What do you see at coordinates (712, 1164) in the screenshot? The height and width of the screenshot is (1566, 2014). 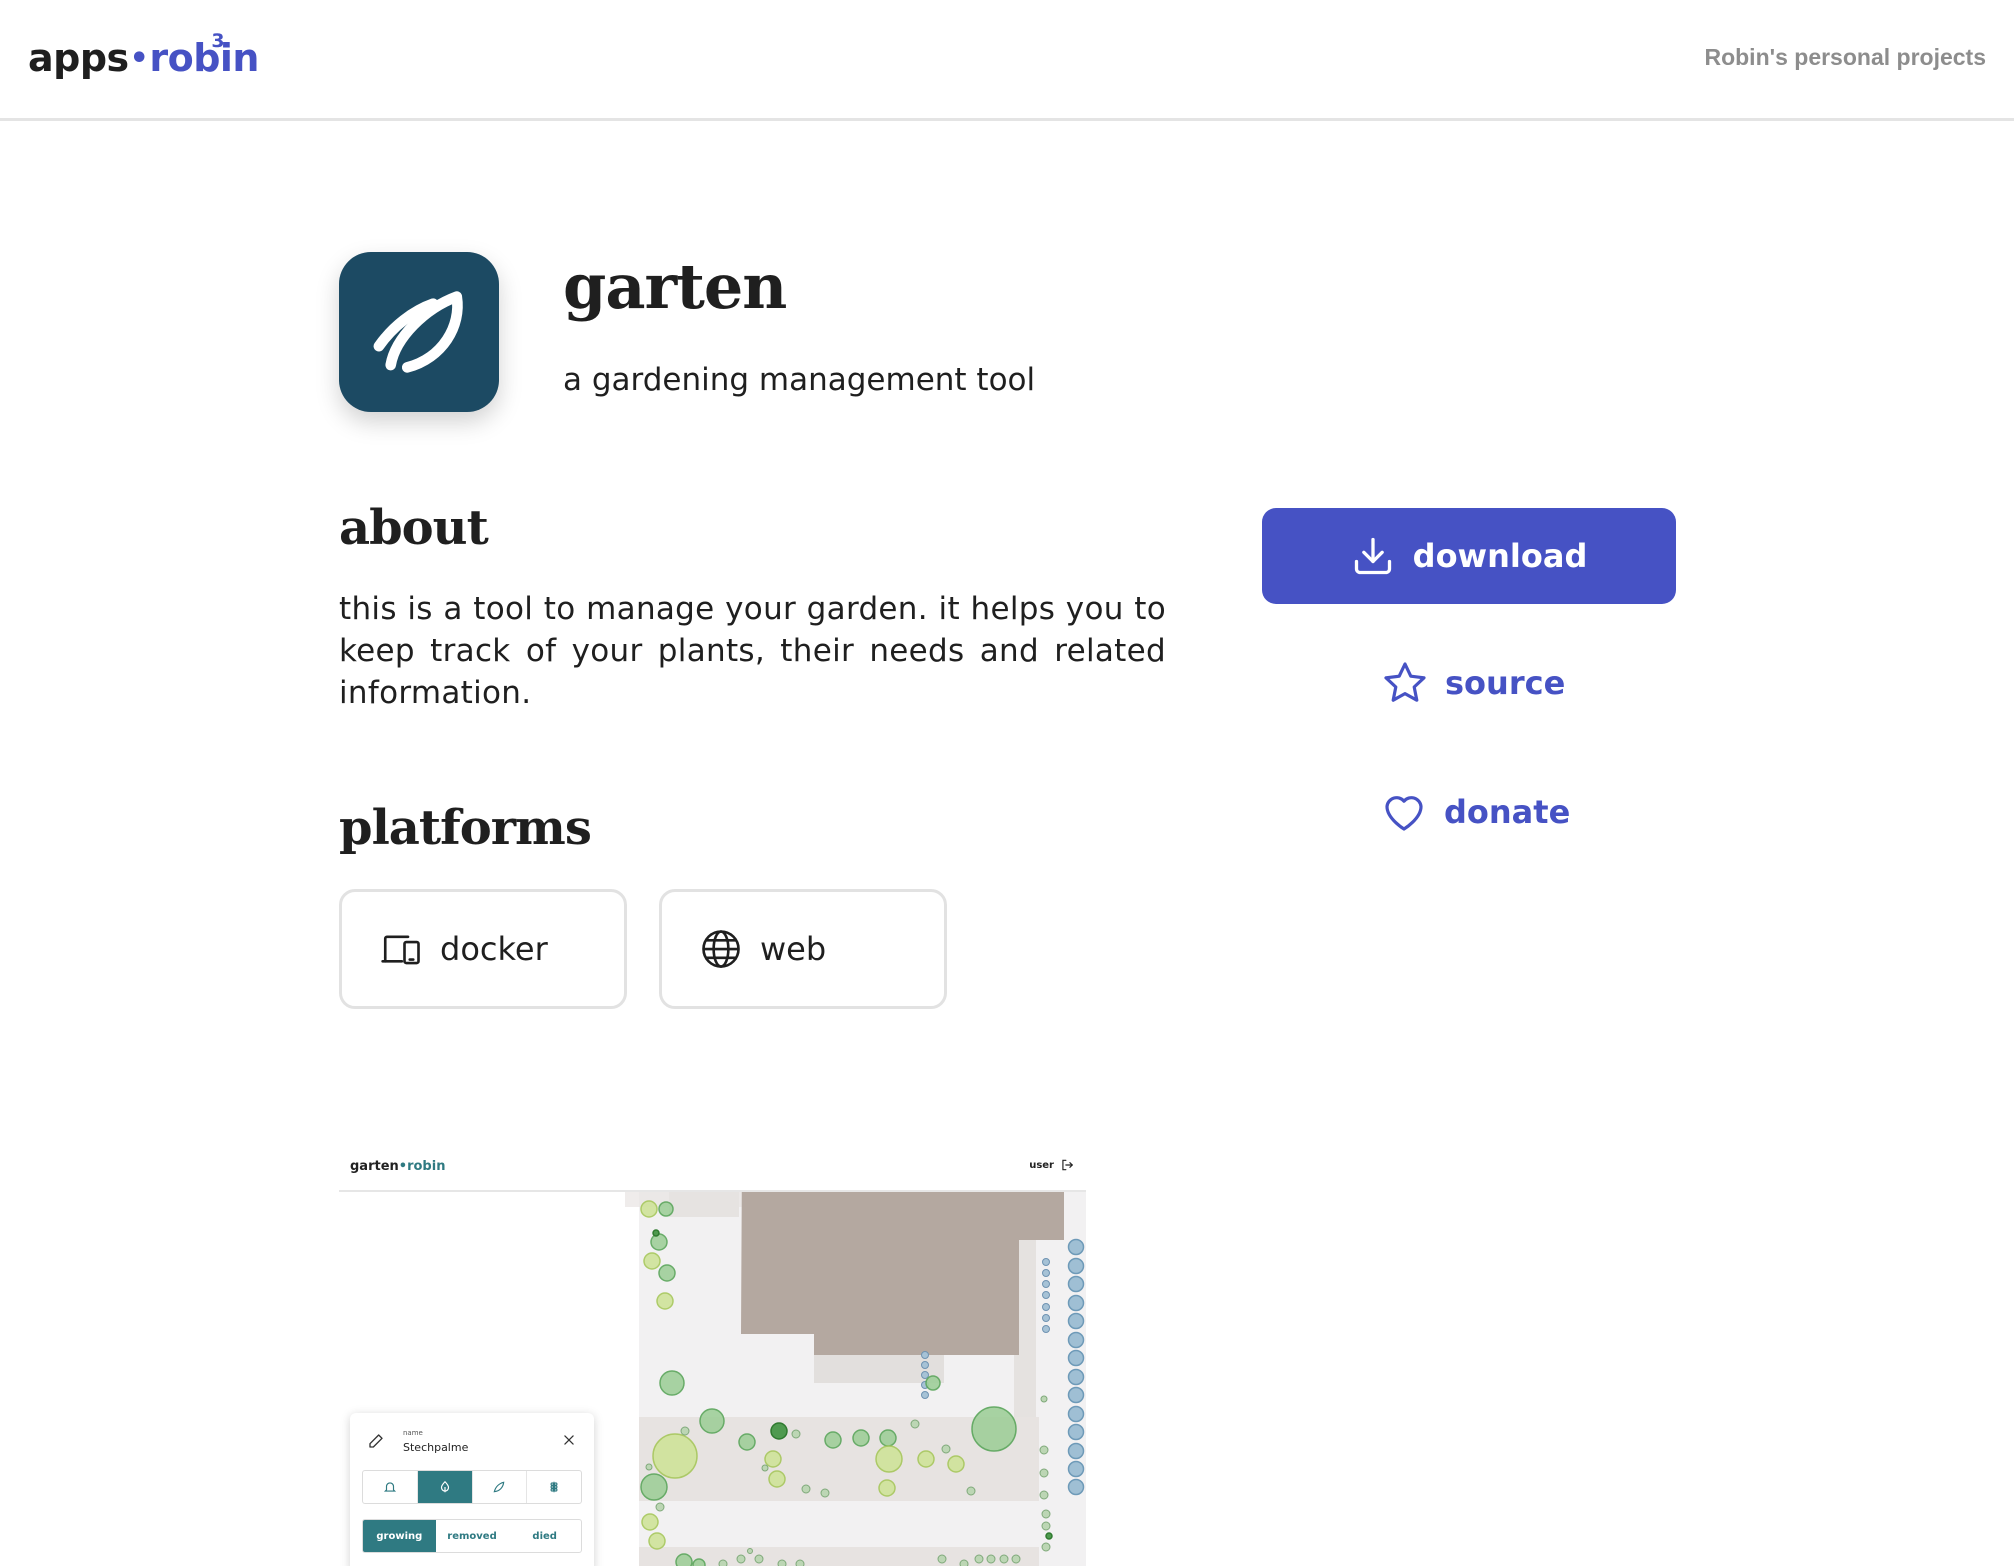 I see `preview-header: garten•robin user` at bounding box center [712, 1164].